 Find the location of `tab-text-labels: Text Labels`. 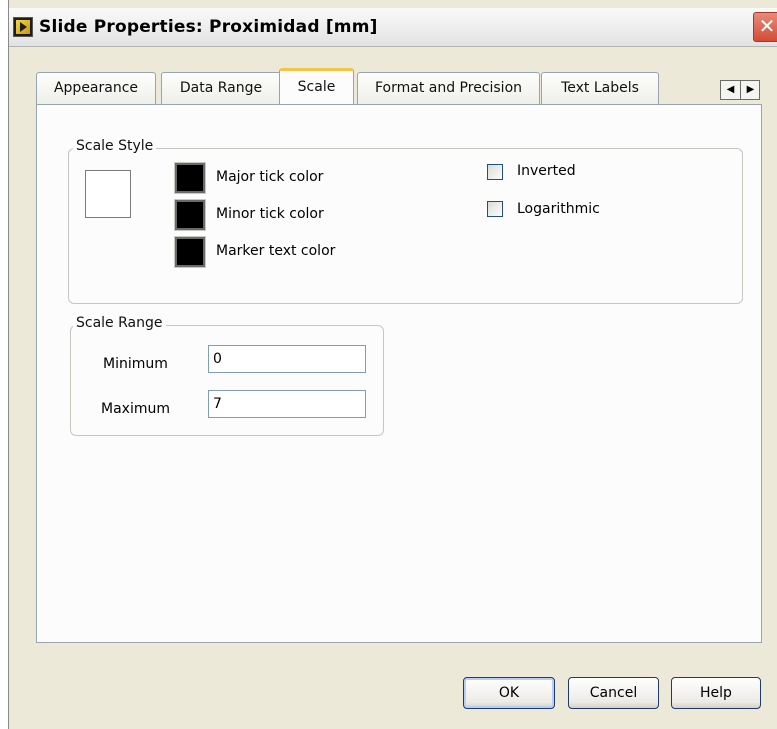

tab-text-labels: Text Labels is located at coordinates (600, 88).